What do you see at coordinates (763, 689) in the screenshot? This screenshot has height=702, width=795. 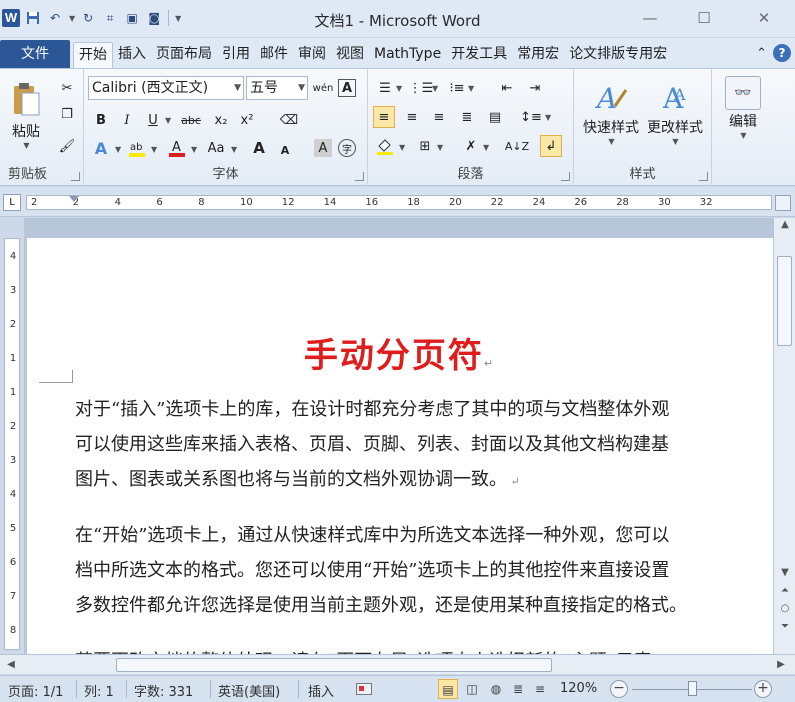 I see `zoom-in-icon: +` at bounding box center [763, 689].